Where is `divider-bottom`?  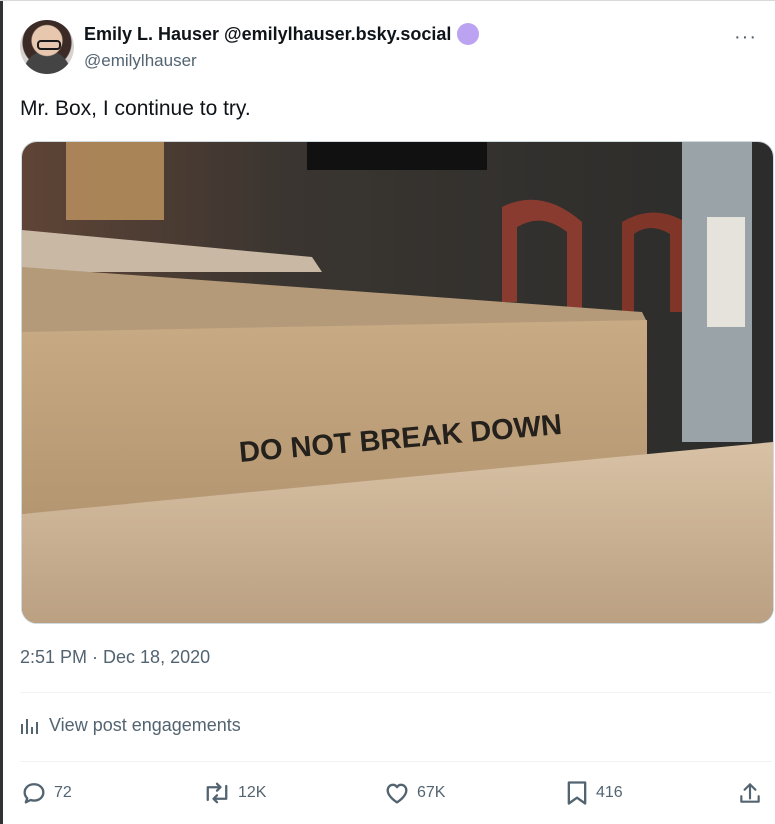
divider-bottom is located at coordinates (396, 761).